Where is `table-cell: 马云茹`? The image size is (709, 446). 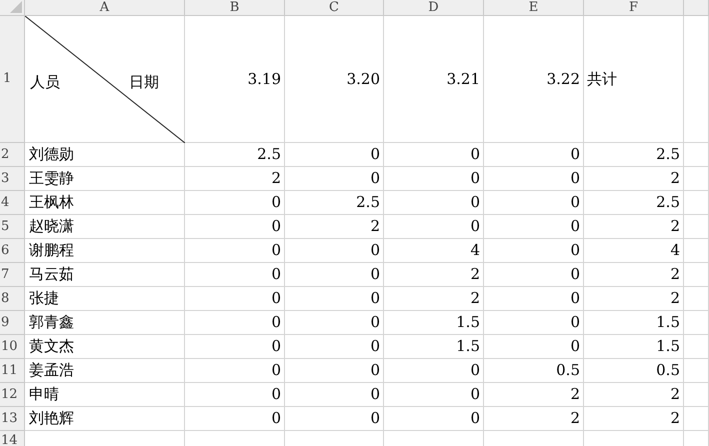
table-cell: 马云茹 is located at coordinates (105, 275).